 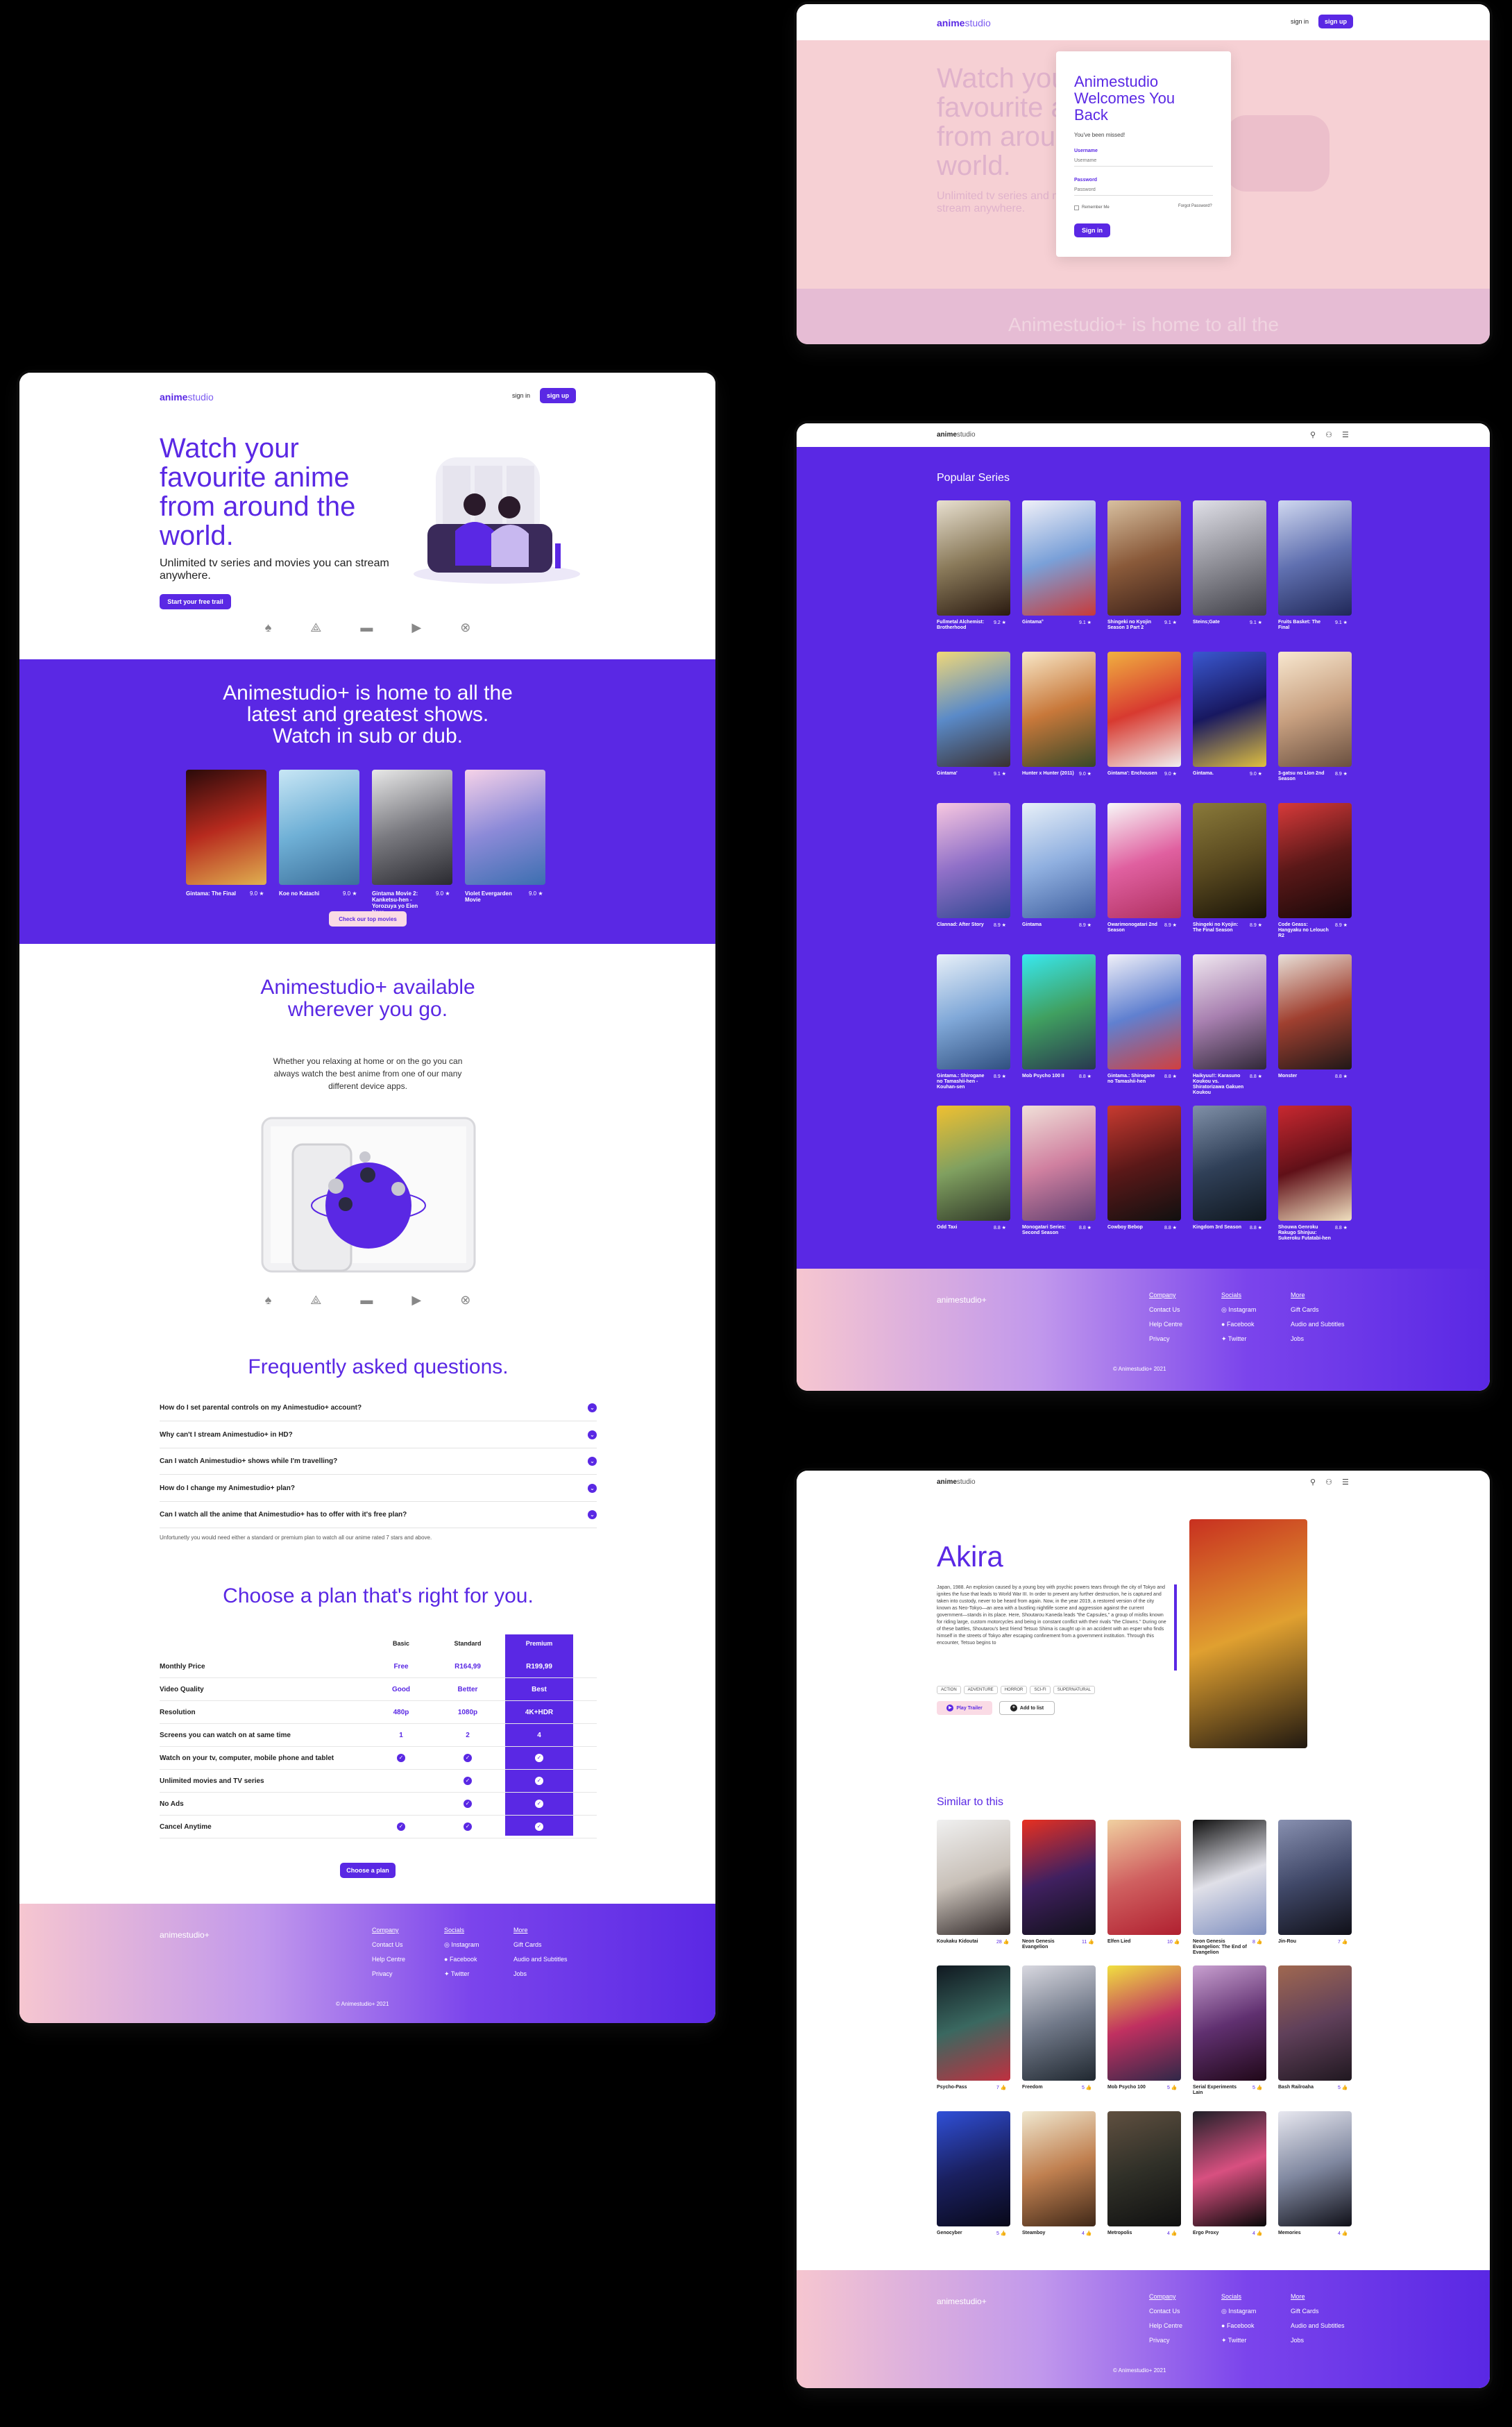 What do you see at coordinates (980, 1690) in the screenshot?
I see `genre-tag: ADVENTURE` at bounding box center [980, 1690].